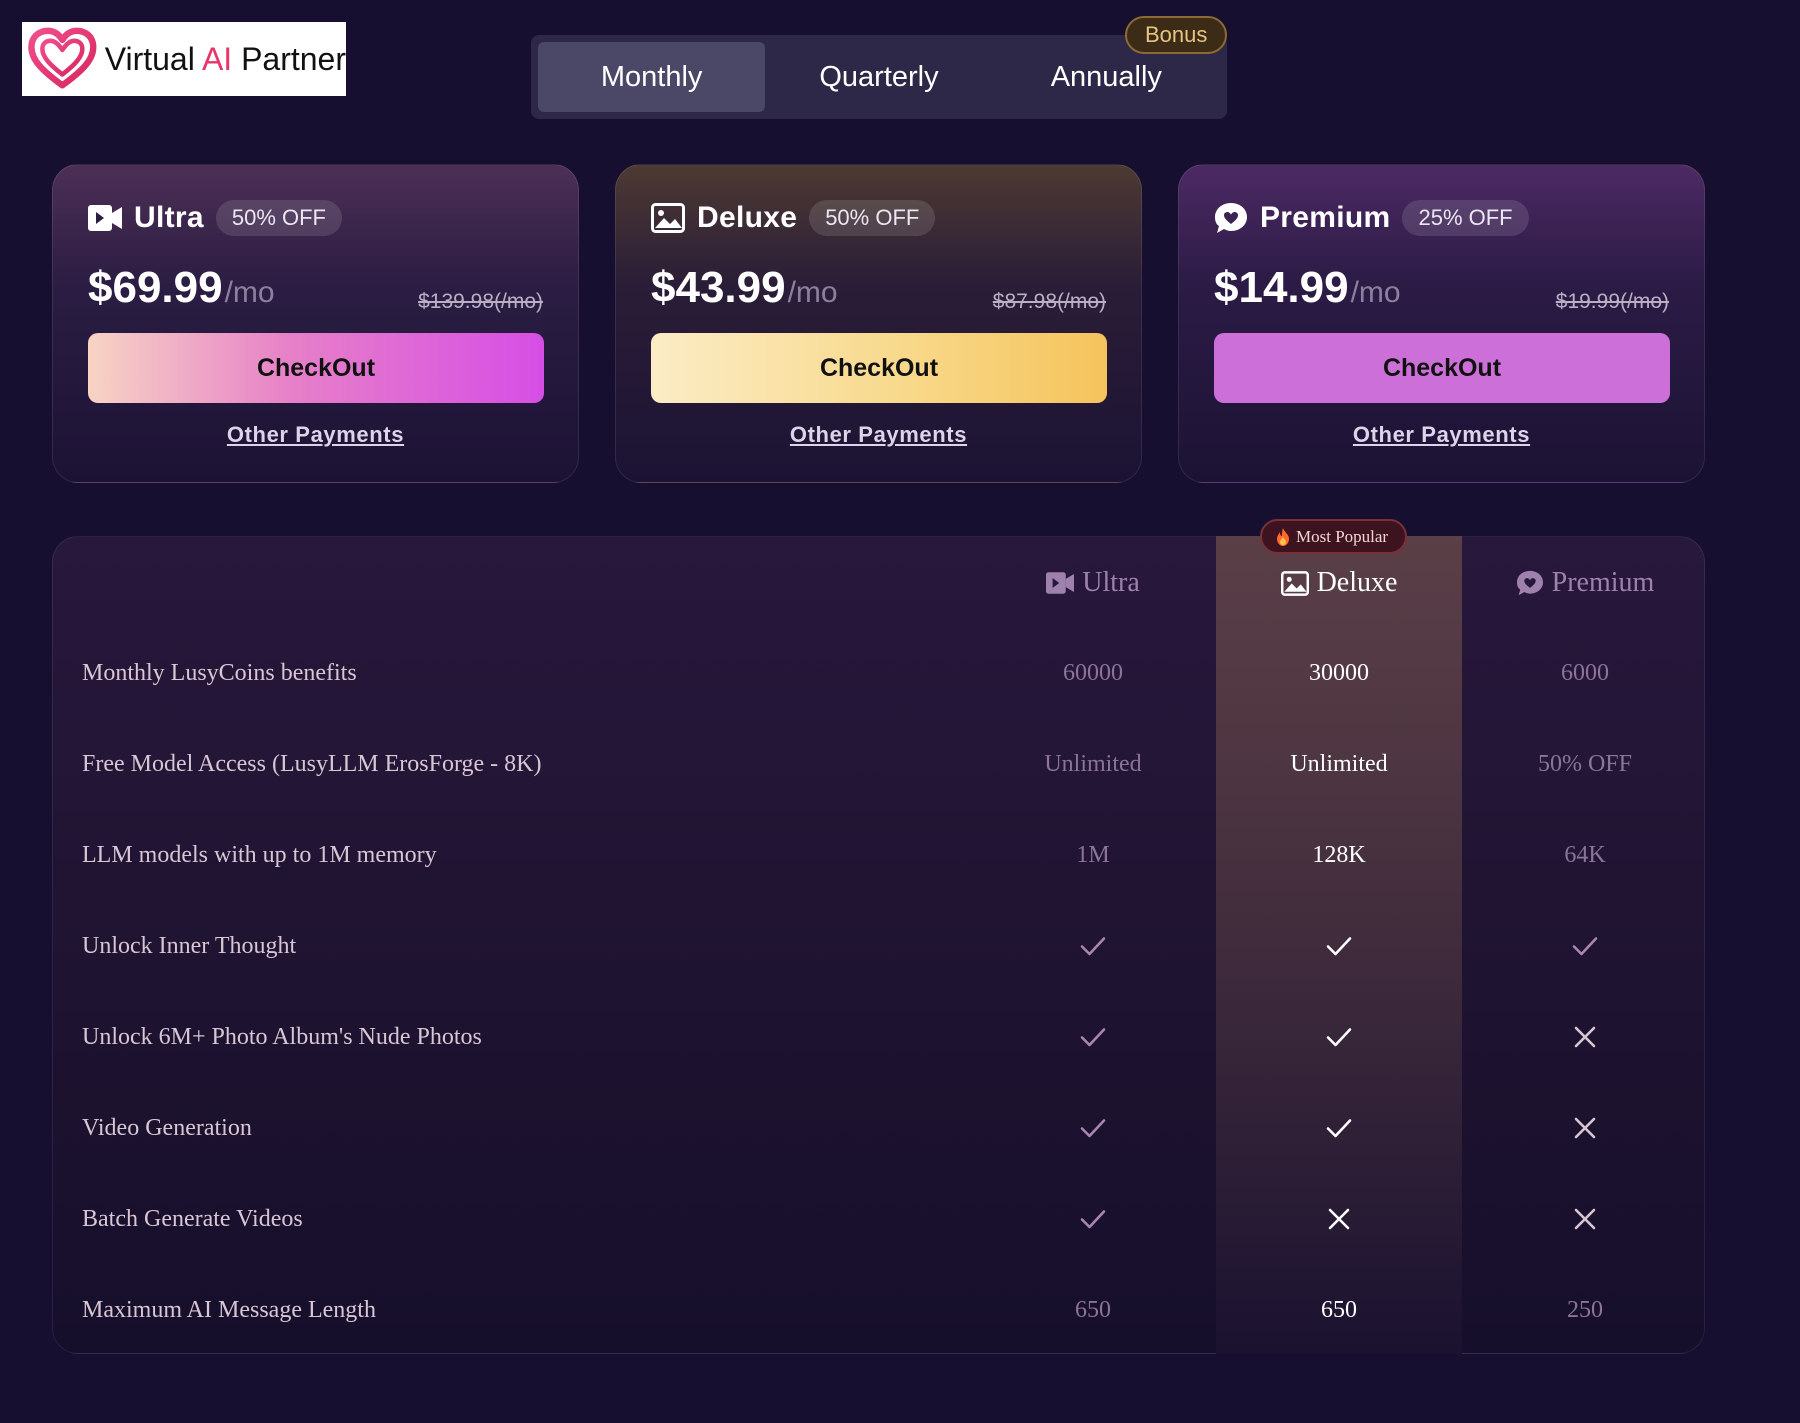 The image size is (1800, 1423). I want to click on column-header-label: Deluxe, so click(1357, 582).